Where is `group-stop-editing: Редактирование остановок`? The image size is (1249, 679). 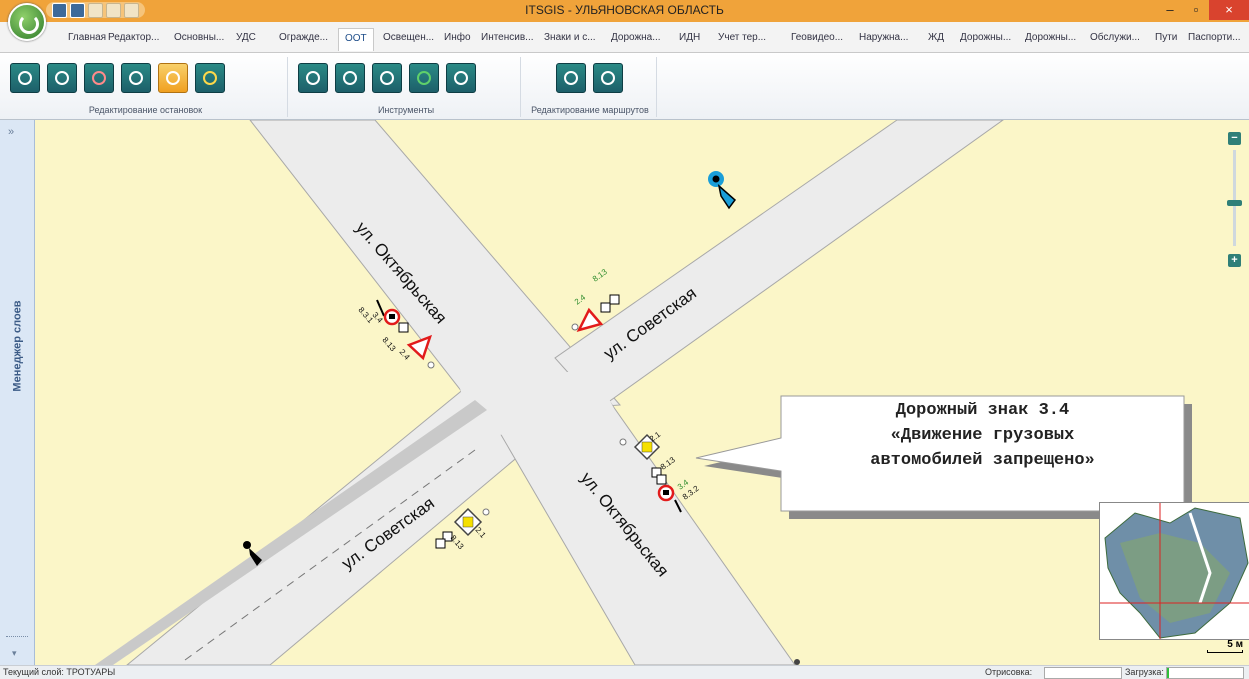 group-stop-editing: Редактирование остановок is located at coordinates (146, 87).